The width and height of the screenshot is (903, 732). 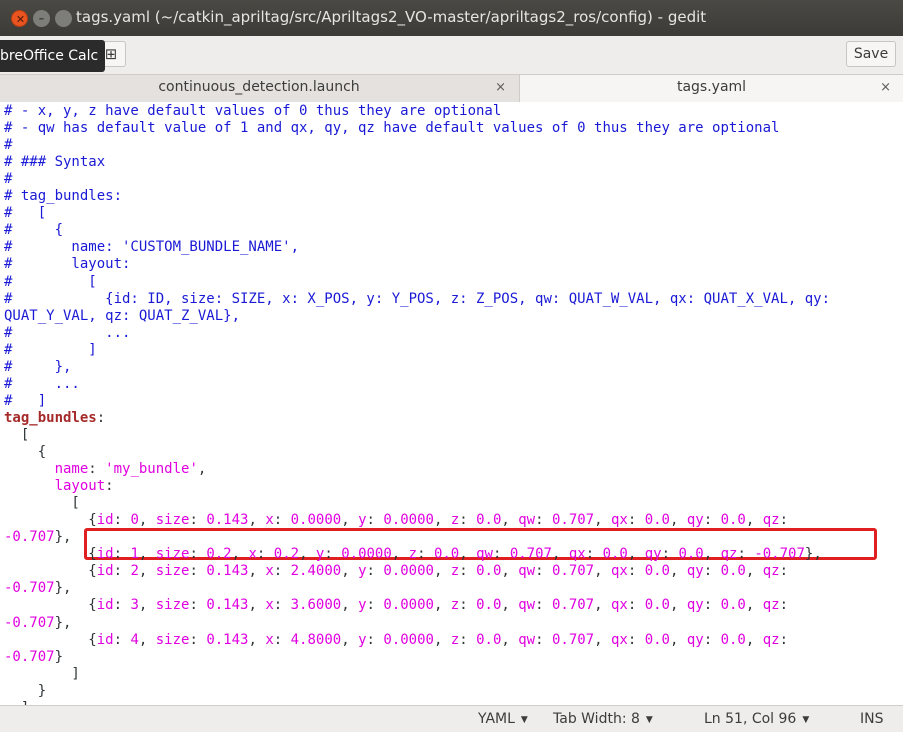 I want to click on code-line: # [, so click(x=50, y=282).